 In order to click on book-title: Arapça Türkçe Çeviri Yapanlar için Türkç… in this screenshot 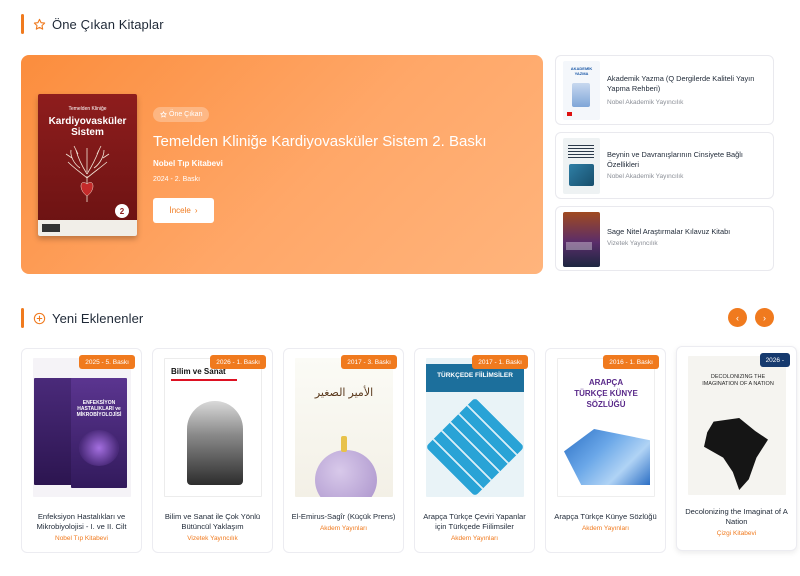, I will do `click(474, 522)`.